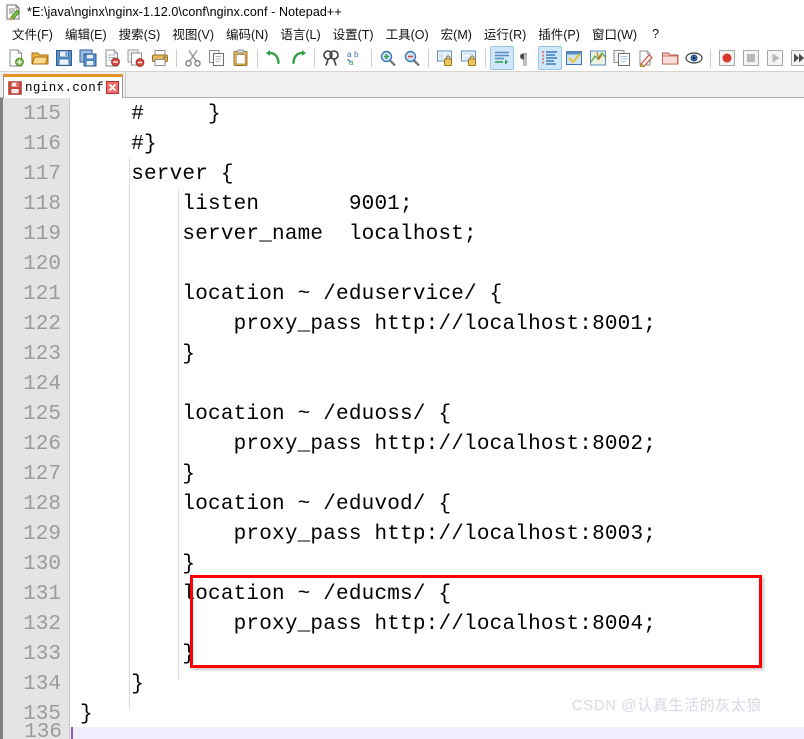  I want to click on document-map-icon, so click(598, 58).